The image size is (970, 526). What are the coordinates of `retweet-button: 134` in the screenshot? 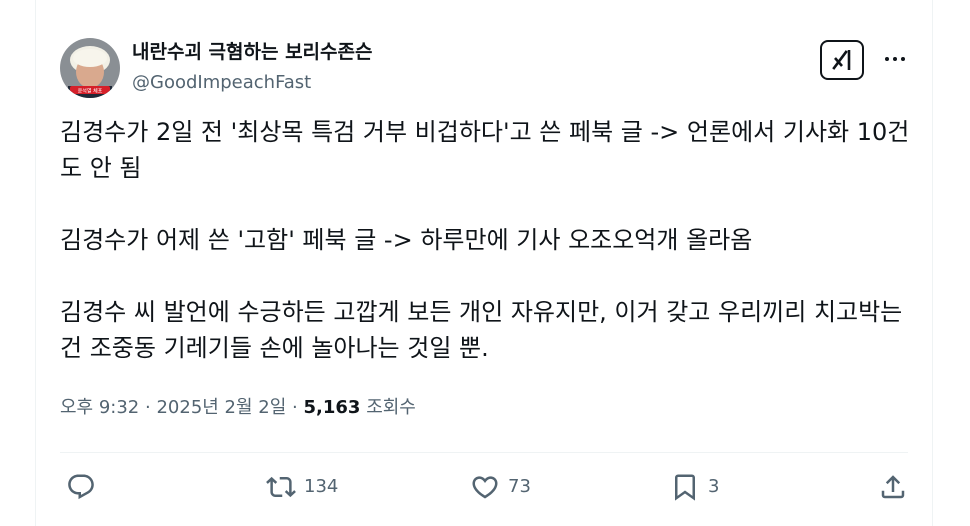 It's located at (302, 487).